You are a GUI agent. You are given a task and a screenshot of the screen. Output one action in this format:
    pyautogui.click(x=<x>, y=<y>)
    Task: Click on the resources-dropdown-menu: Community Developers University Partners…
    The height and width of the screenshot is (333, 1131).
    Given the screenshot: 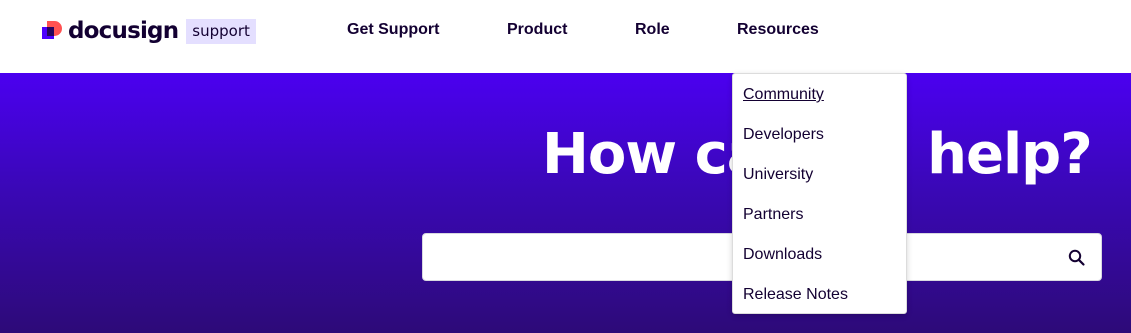 What is the action you would take?
    pyautogui.click(x=819, y=193)
    